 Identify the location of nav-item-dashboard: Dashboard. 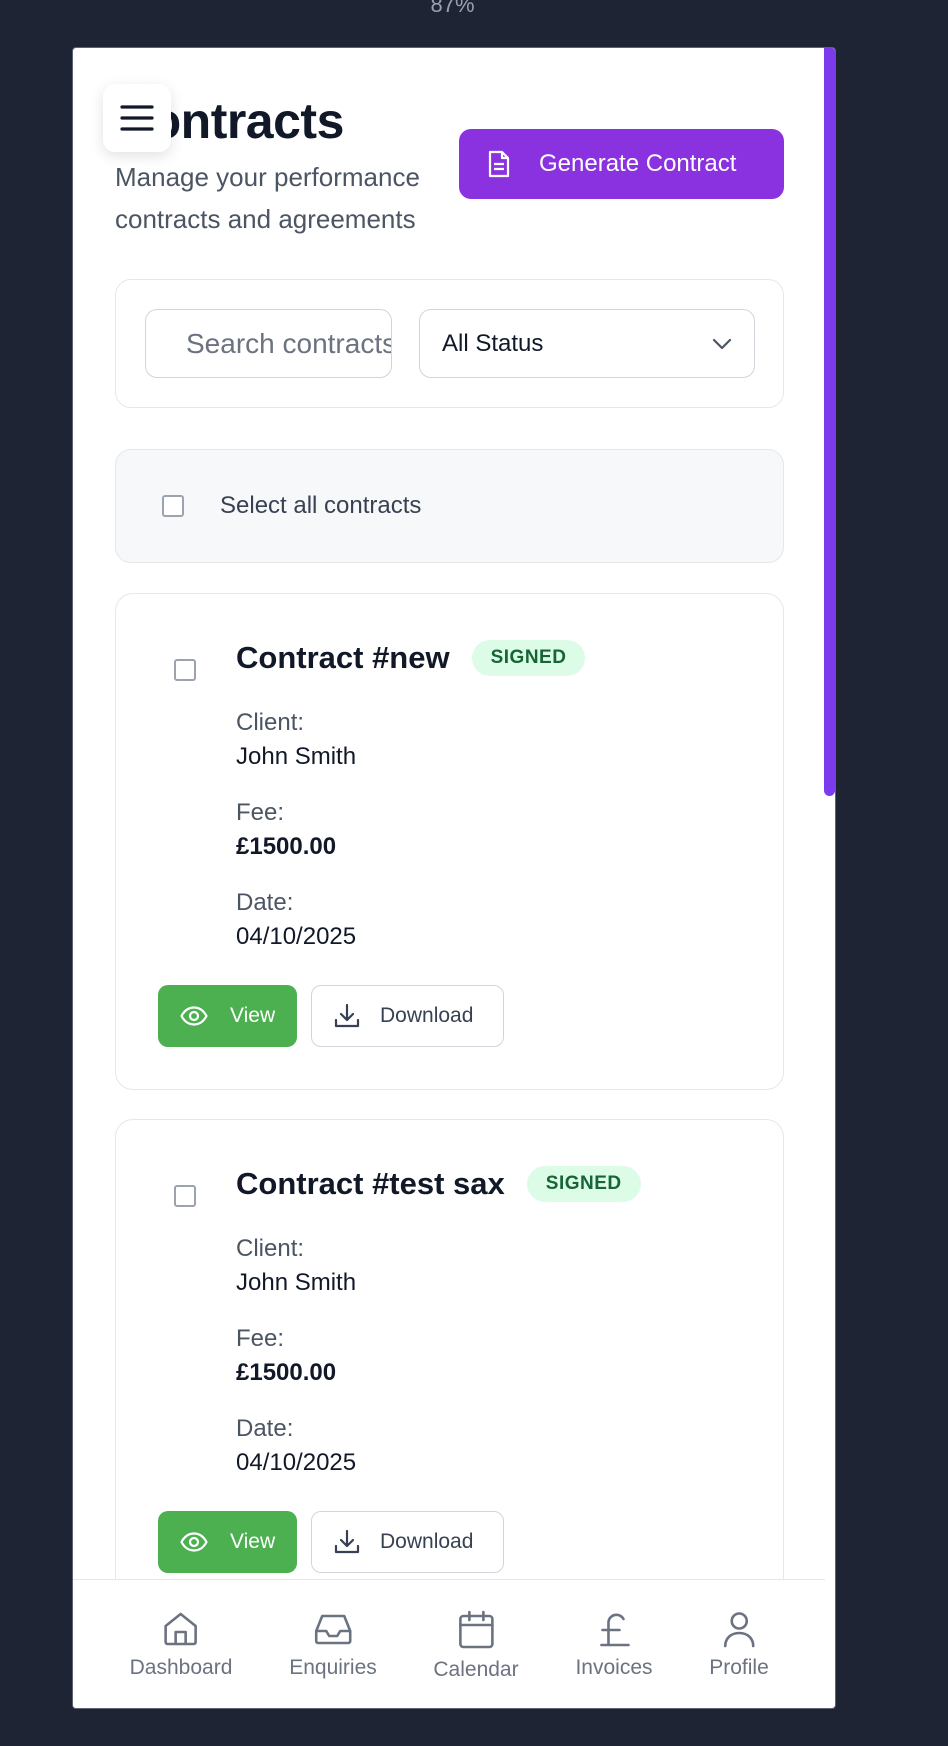
(181, 1645).